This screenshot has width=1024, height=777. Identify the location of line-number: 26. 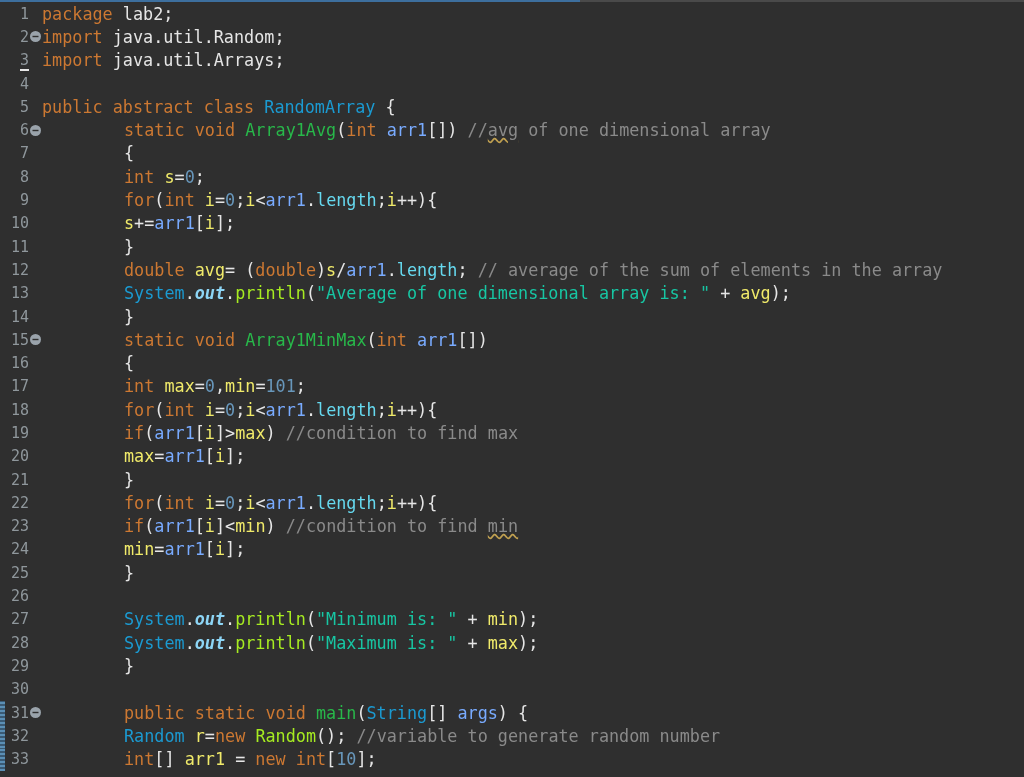
(19, 596).